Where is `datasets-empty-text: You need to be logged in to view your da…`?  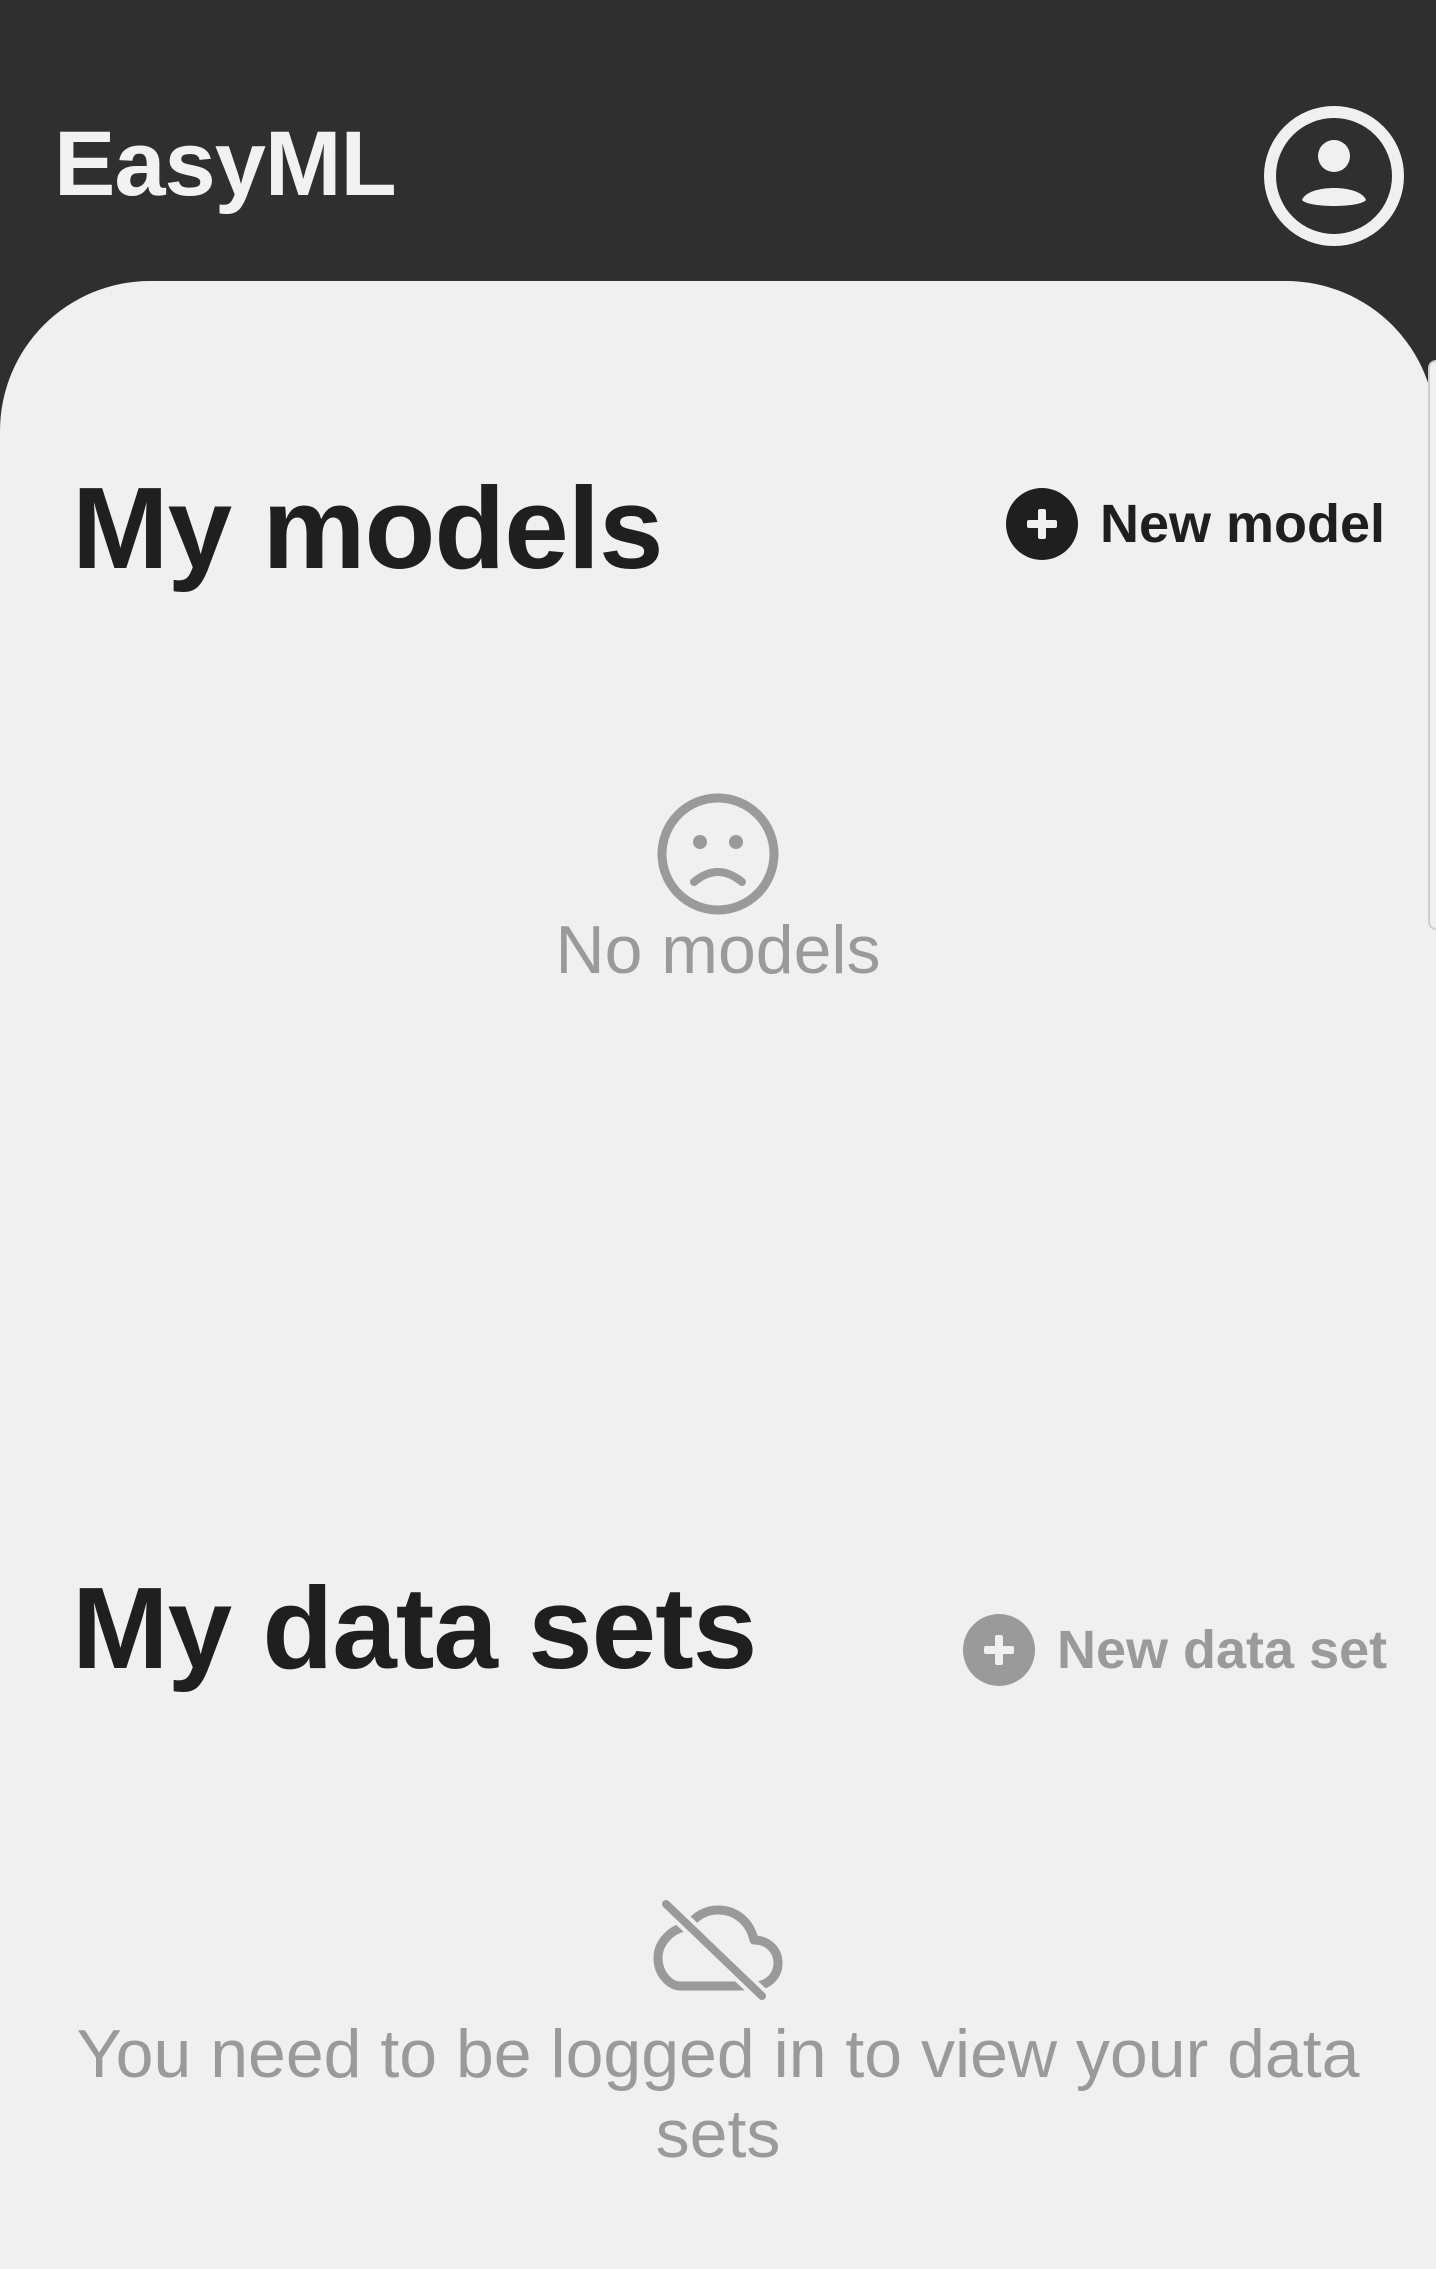
datasets-empty-text: You need to be logged in to view your da… is located at coordinates (718, 2094).